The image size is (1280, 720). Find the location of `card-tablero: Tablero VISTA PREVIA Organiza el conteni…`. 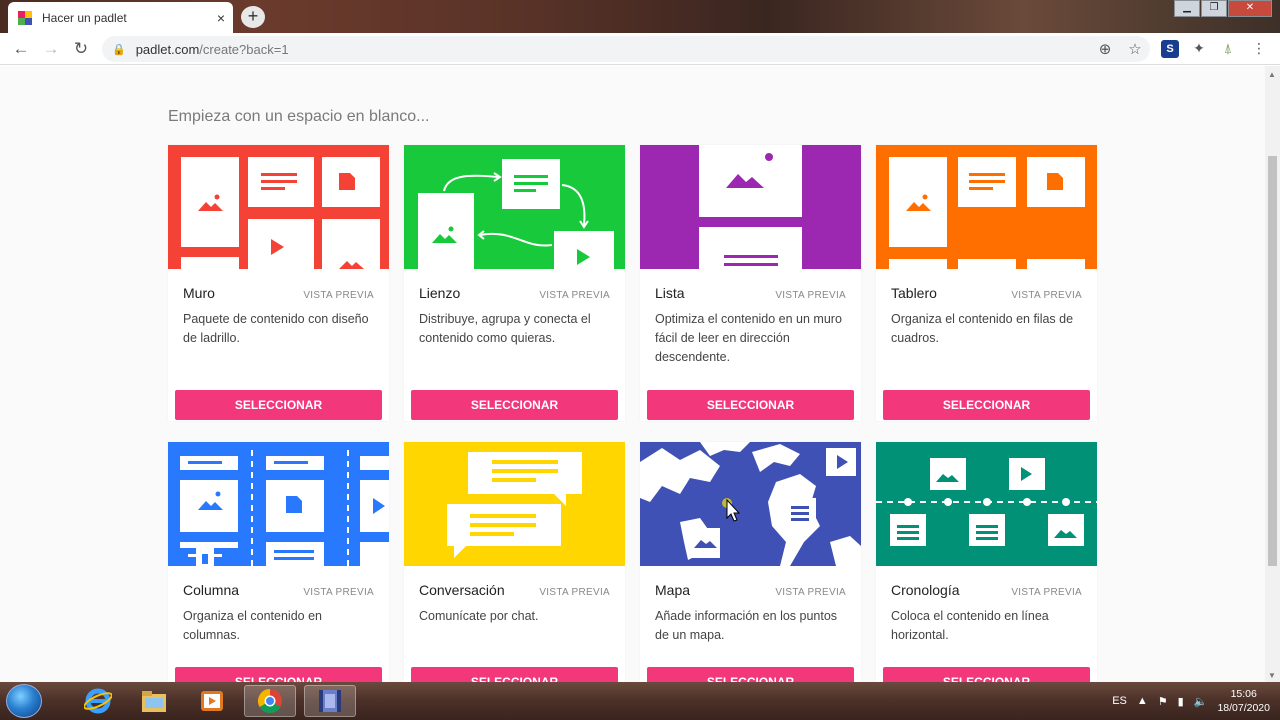

card-tablero: Tablero VISTA PREVIA Organiza el conteni… is located at coordinates (986, 283).